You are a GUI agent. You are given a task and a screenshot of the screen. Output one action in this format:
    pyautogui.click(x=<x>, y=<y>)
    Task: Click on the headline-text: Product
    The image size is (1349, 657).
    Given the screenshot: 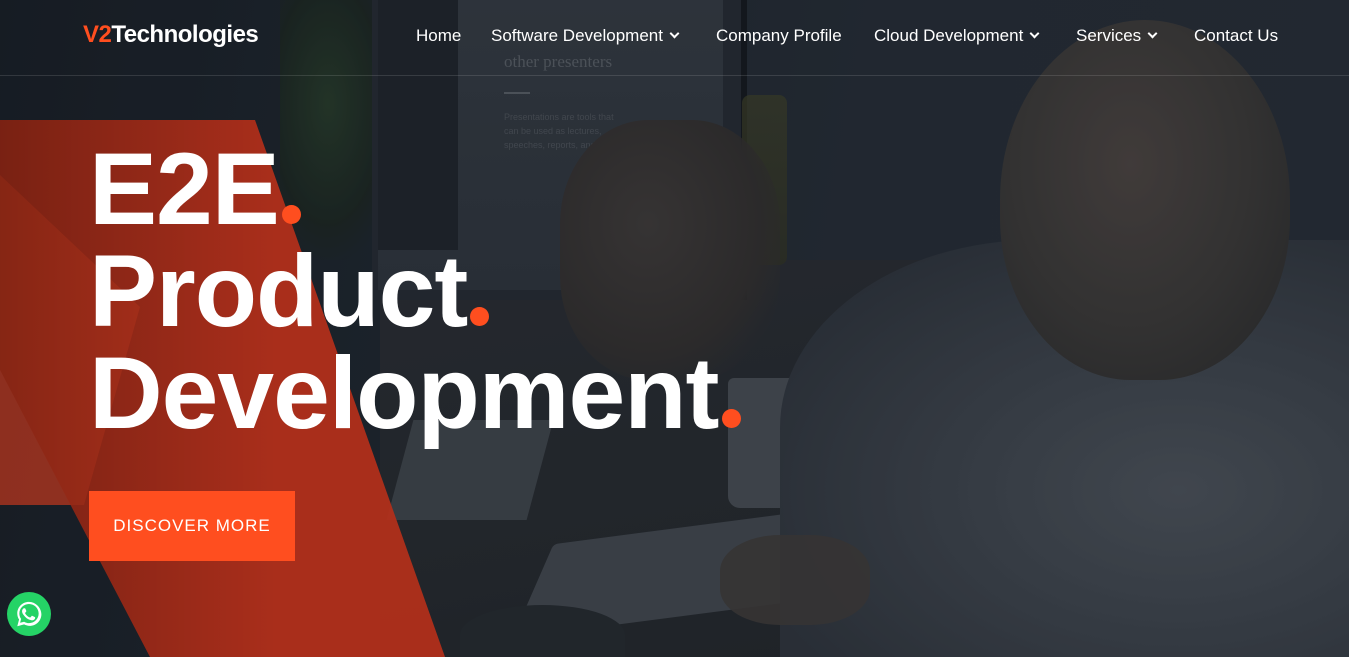 What is the action you would take?
    pyautogui.click(x=278, y=291)
    